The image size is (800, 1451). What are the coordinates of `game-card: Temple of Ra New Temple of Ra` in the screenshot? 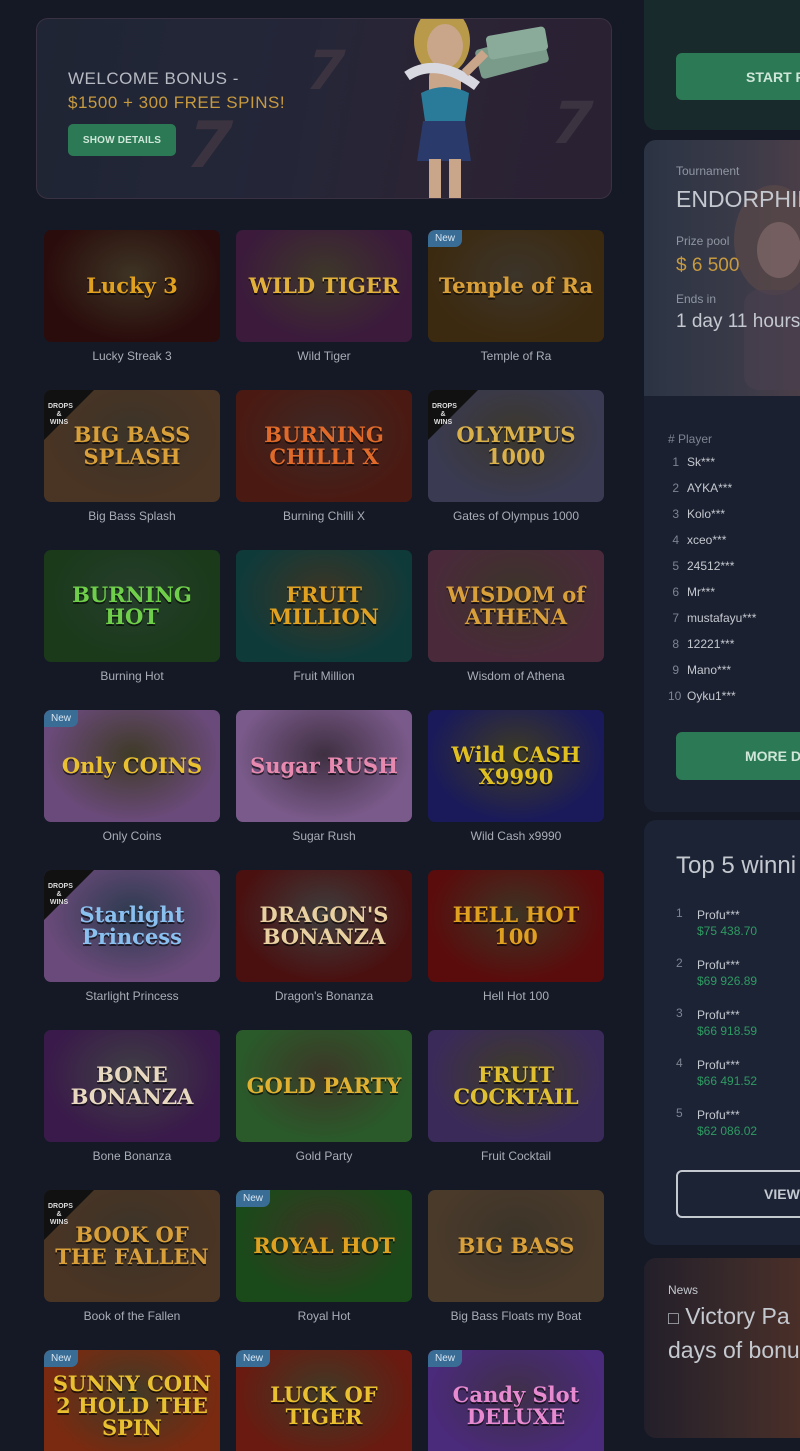 It's located at (516, 298).